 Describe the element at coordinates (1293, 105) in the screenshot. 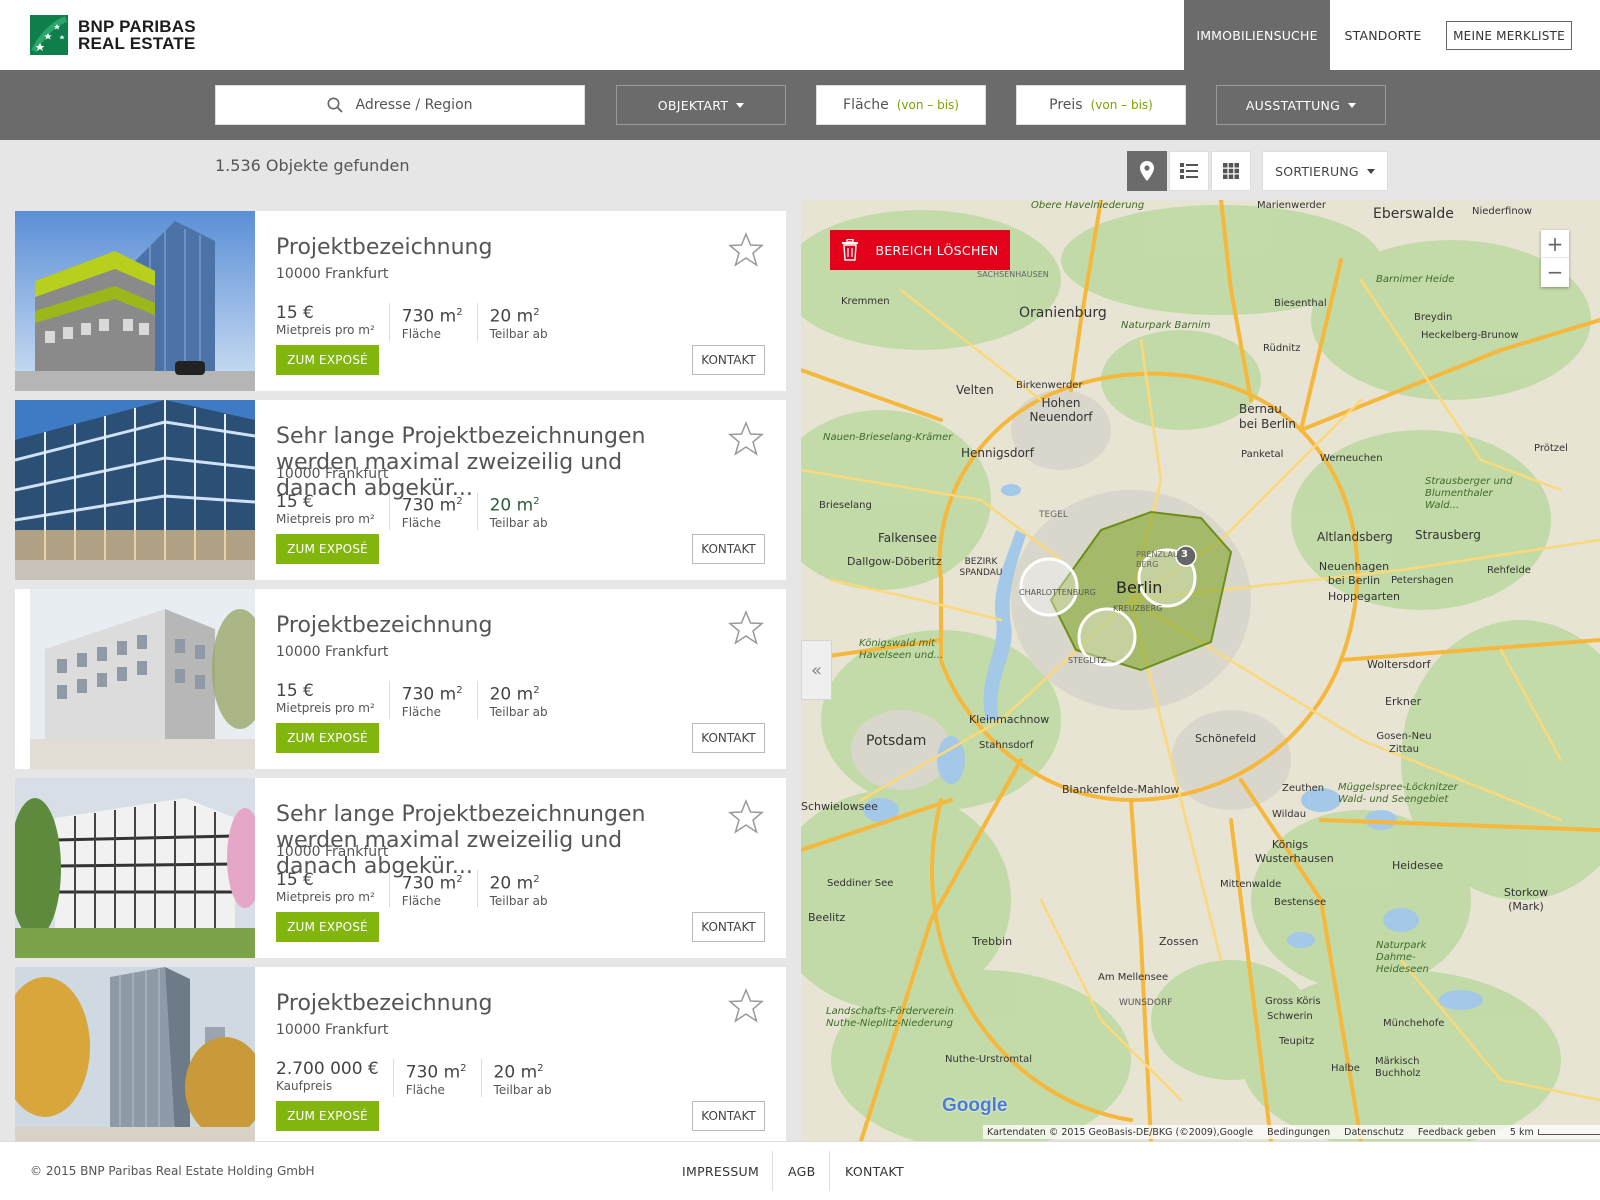

I see `equipment-label: AUSSTATTUNG` at that location.